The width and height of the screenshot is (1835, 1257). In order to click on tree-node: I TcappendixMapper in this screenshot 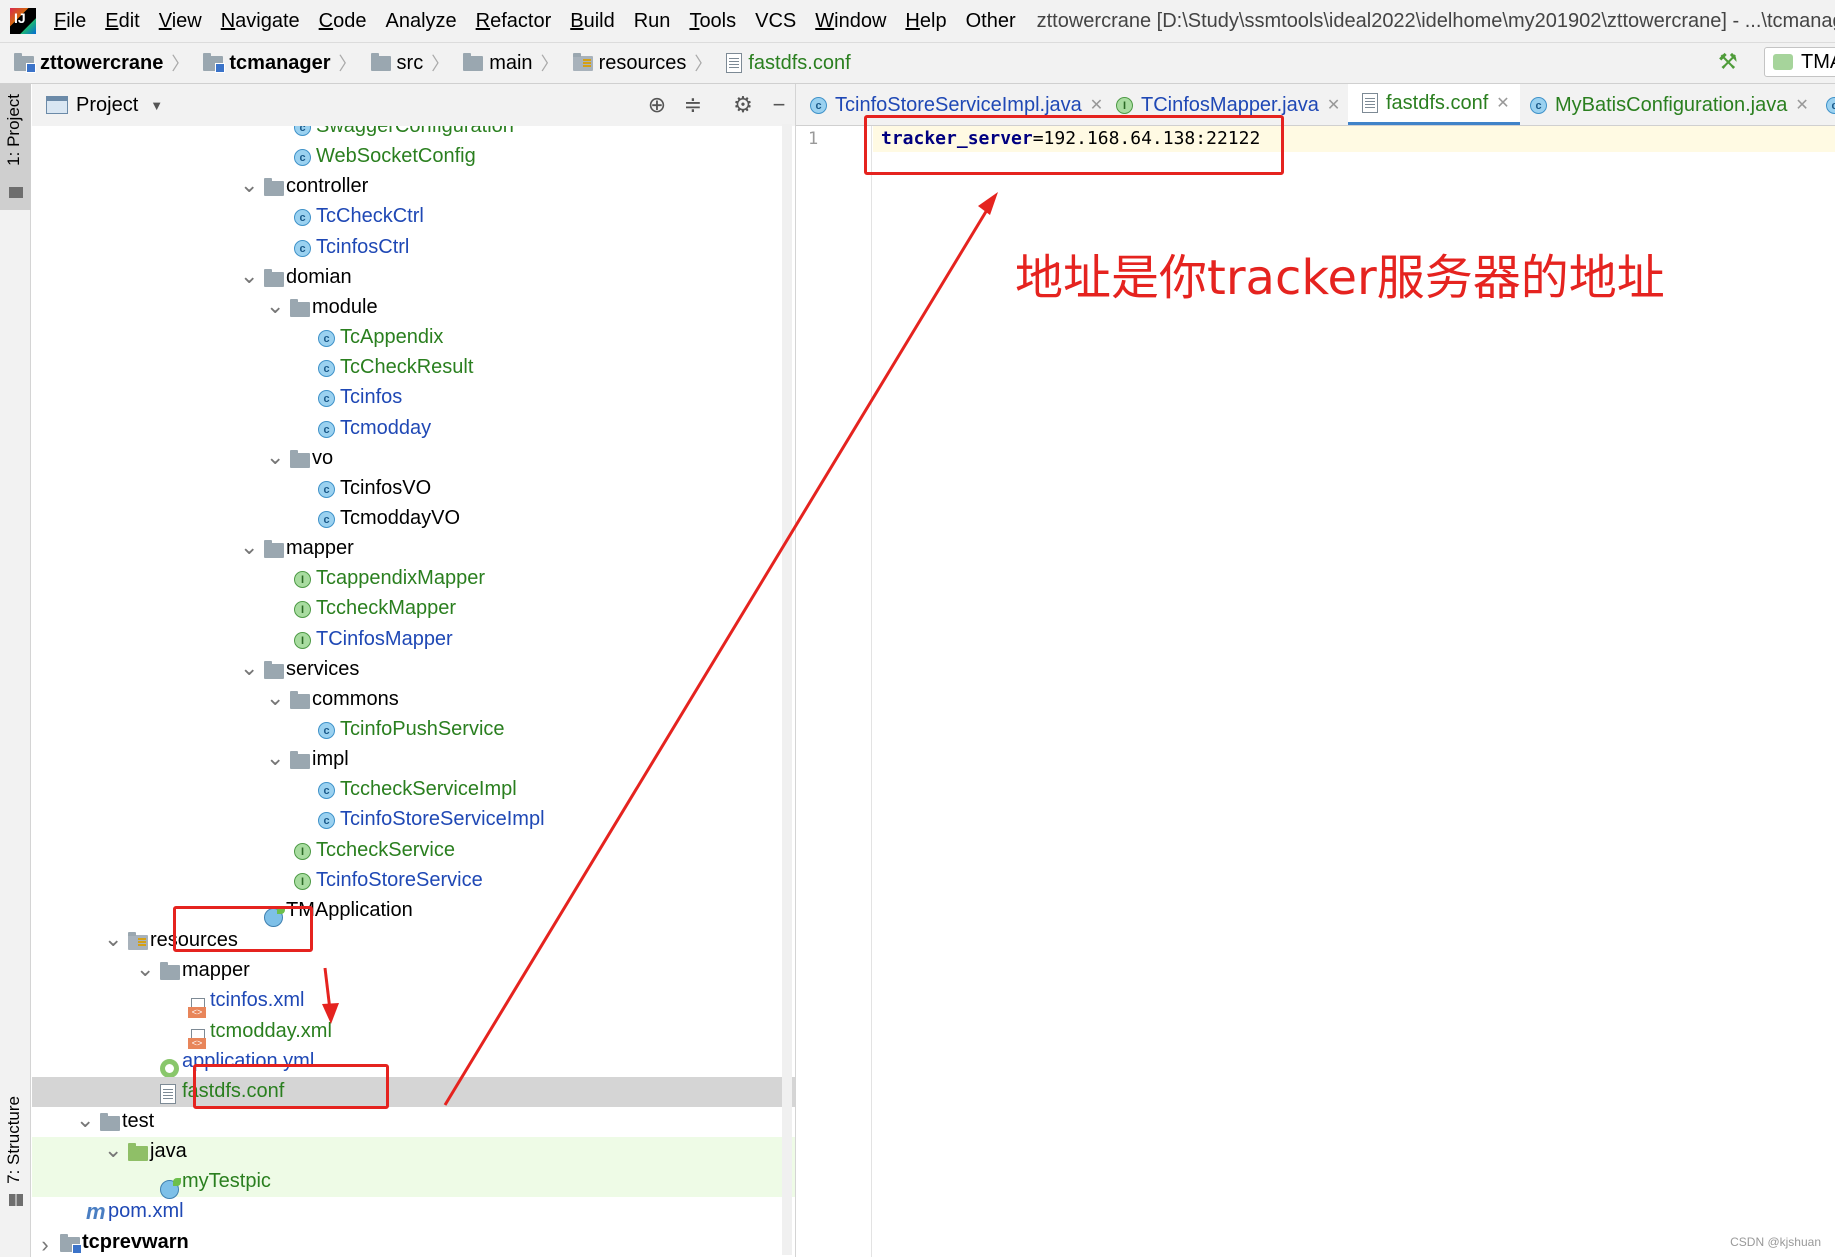, I will do `click(413, 579)`.